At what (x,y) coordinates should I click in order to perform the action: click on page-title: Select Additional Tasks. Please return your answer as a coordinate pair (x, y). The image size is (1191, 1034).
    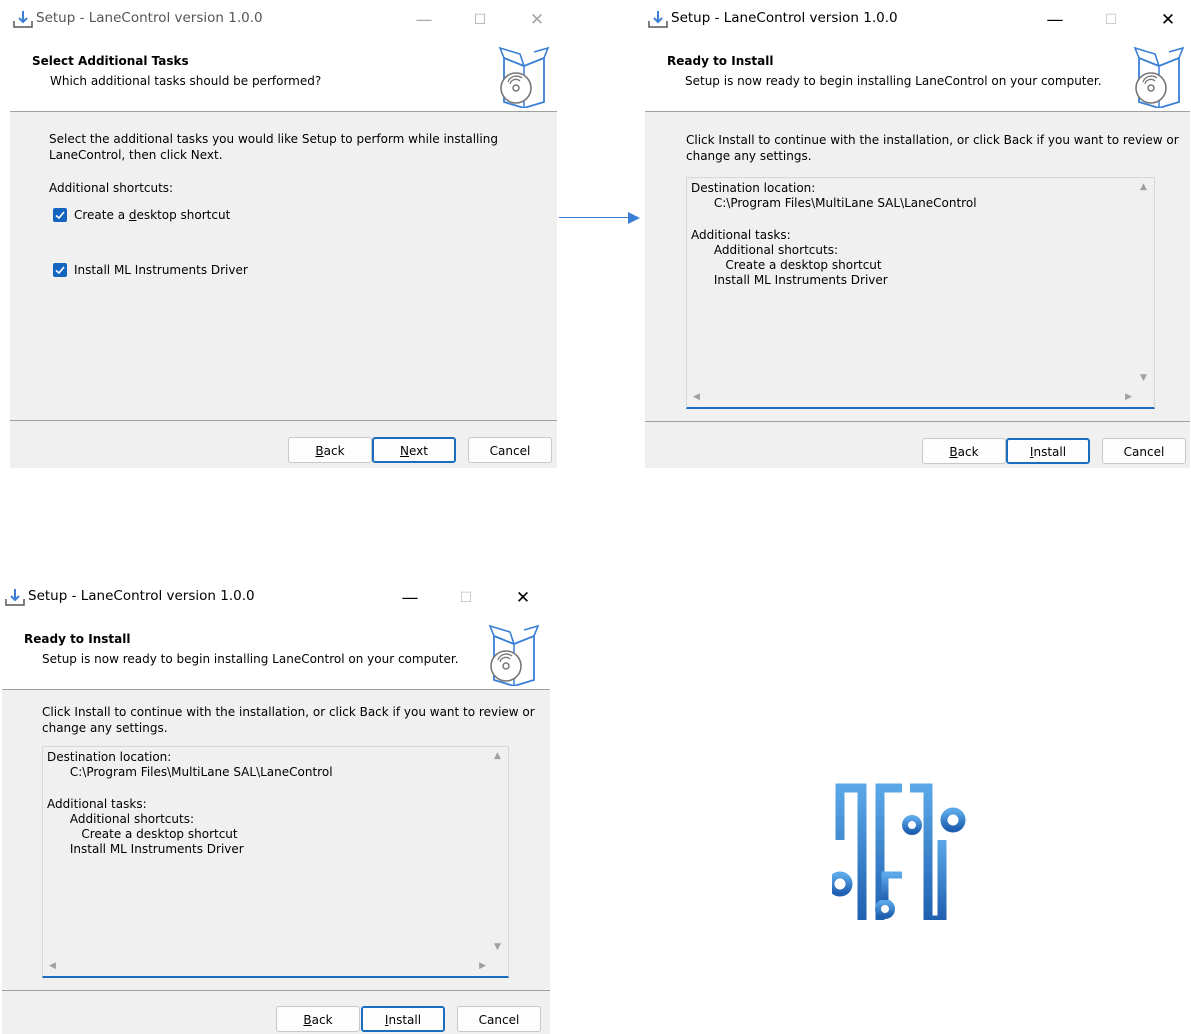
    Looking at the image, I should click on (110, 61).